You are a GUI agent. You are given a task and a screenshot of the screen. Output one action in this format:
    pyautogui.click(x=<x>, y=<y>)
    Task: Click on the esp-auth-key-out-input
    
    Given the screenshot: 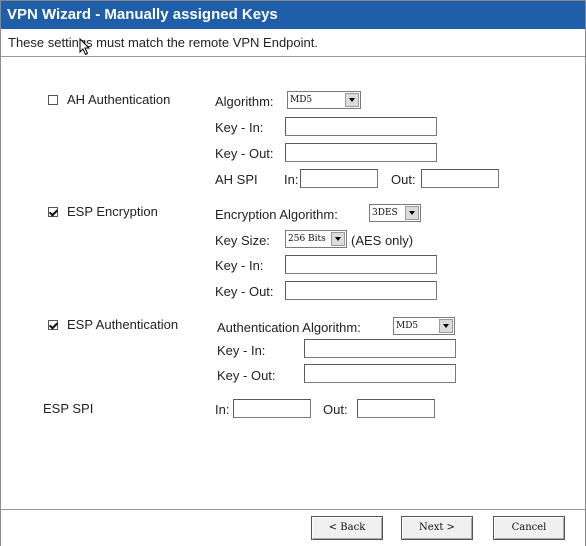 What is the action you would take?
    pyautogui.click(x=380, y=373)
    